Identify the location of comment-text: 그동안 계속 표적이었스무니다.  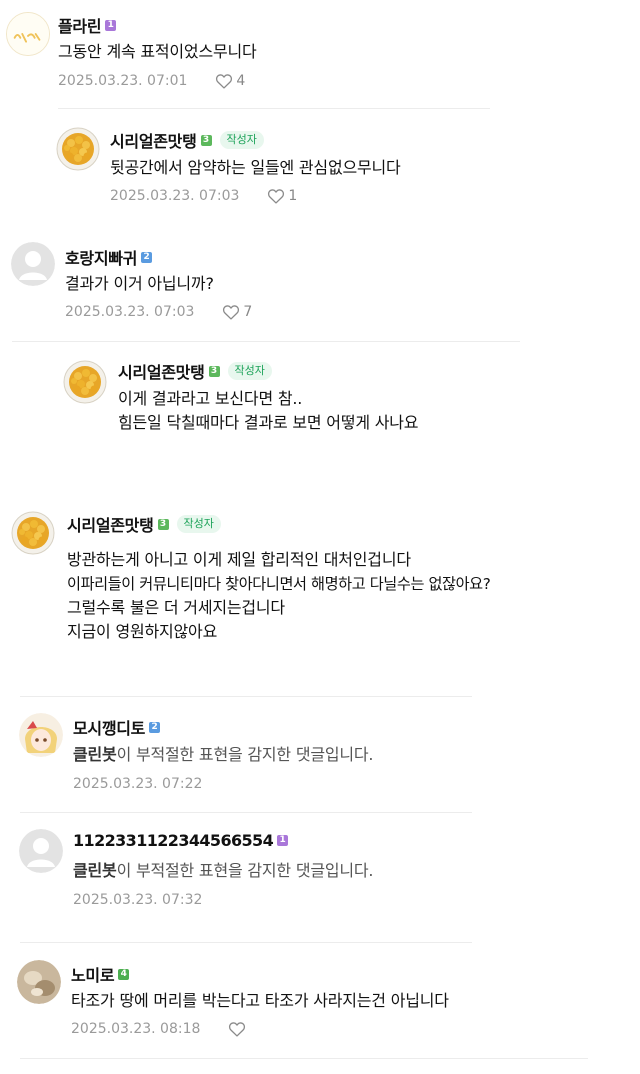
(157, 52).